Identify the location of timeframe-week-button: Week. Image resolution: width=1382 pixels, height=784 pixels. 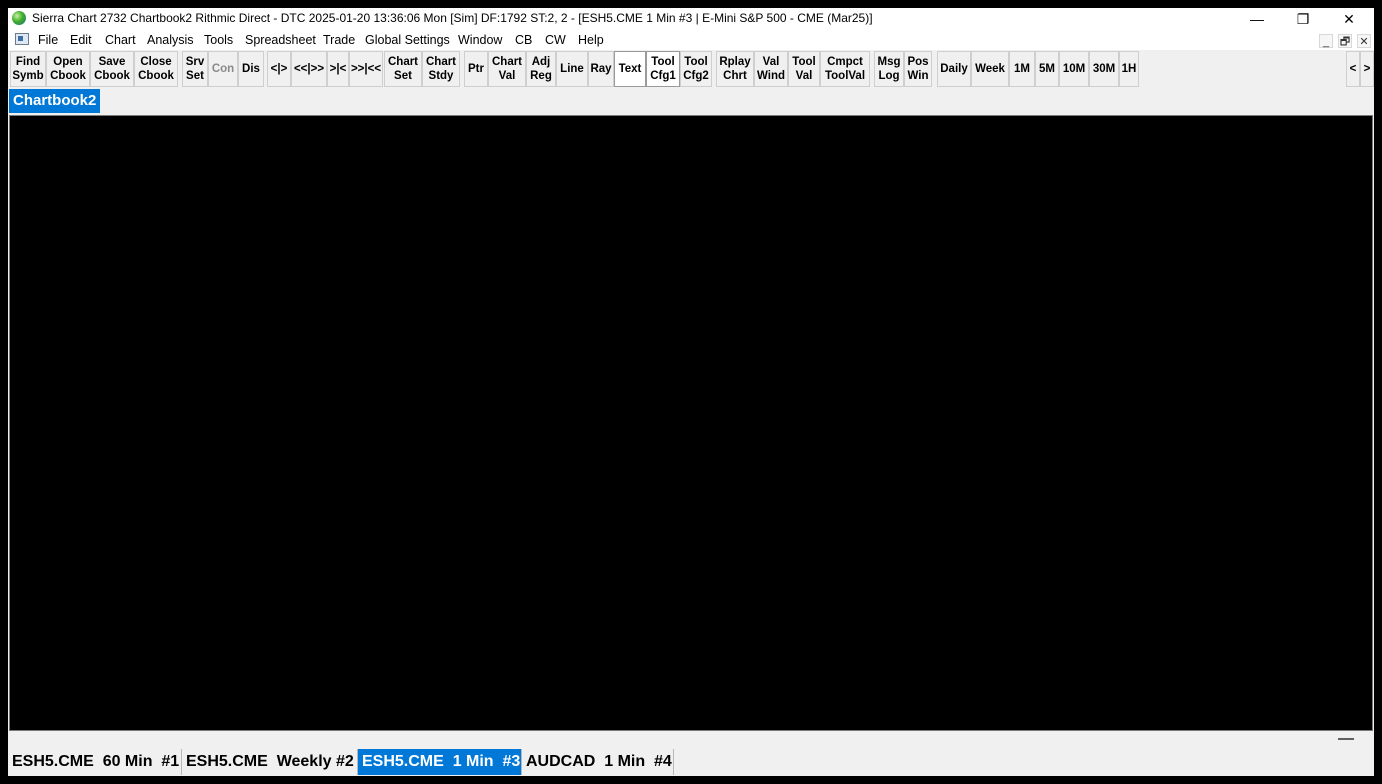
(990, 69).